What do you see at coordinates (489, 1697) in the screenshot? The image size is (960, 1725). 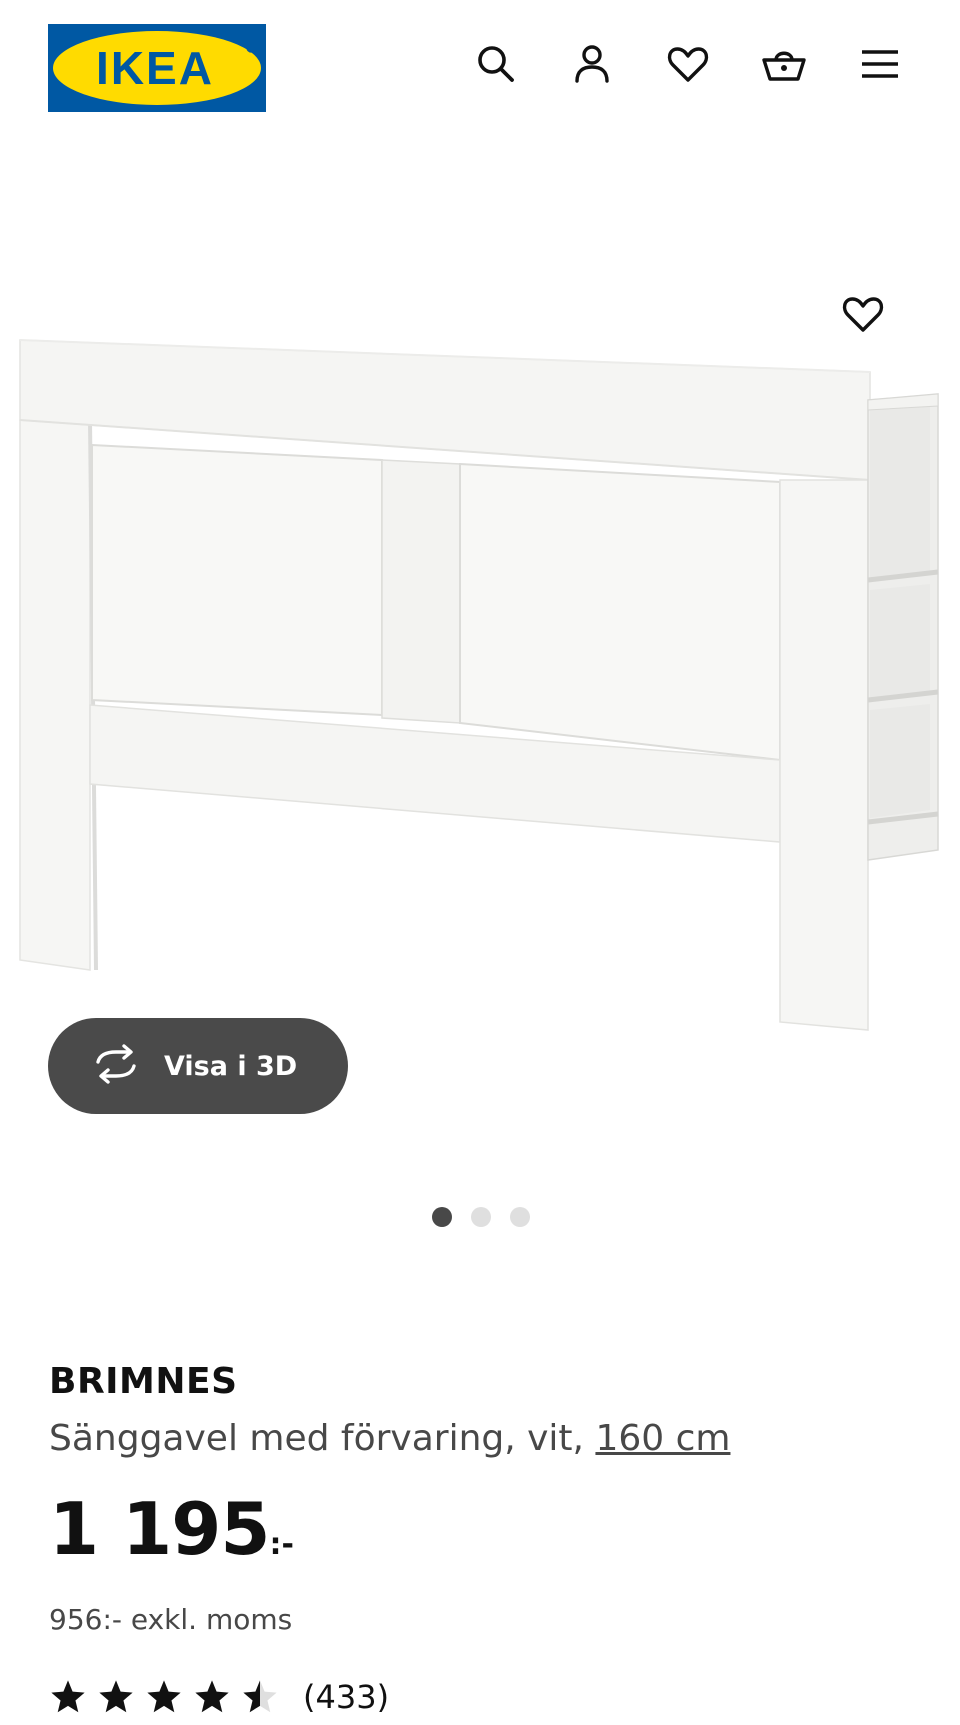 I see `product-rating: (433)` at bounding box center [489, 1697].